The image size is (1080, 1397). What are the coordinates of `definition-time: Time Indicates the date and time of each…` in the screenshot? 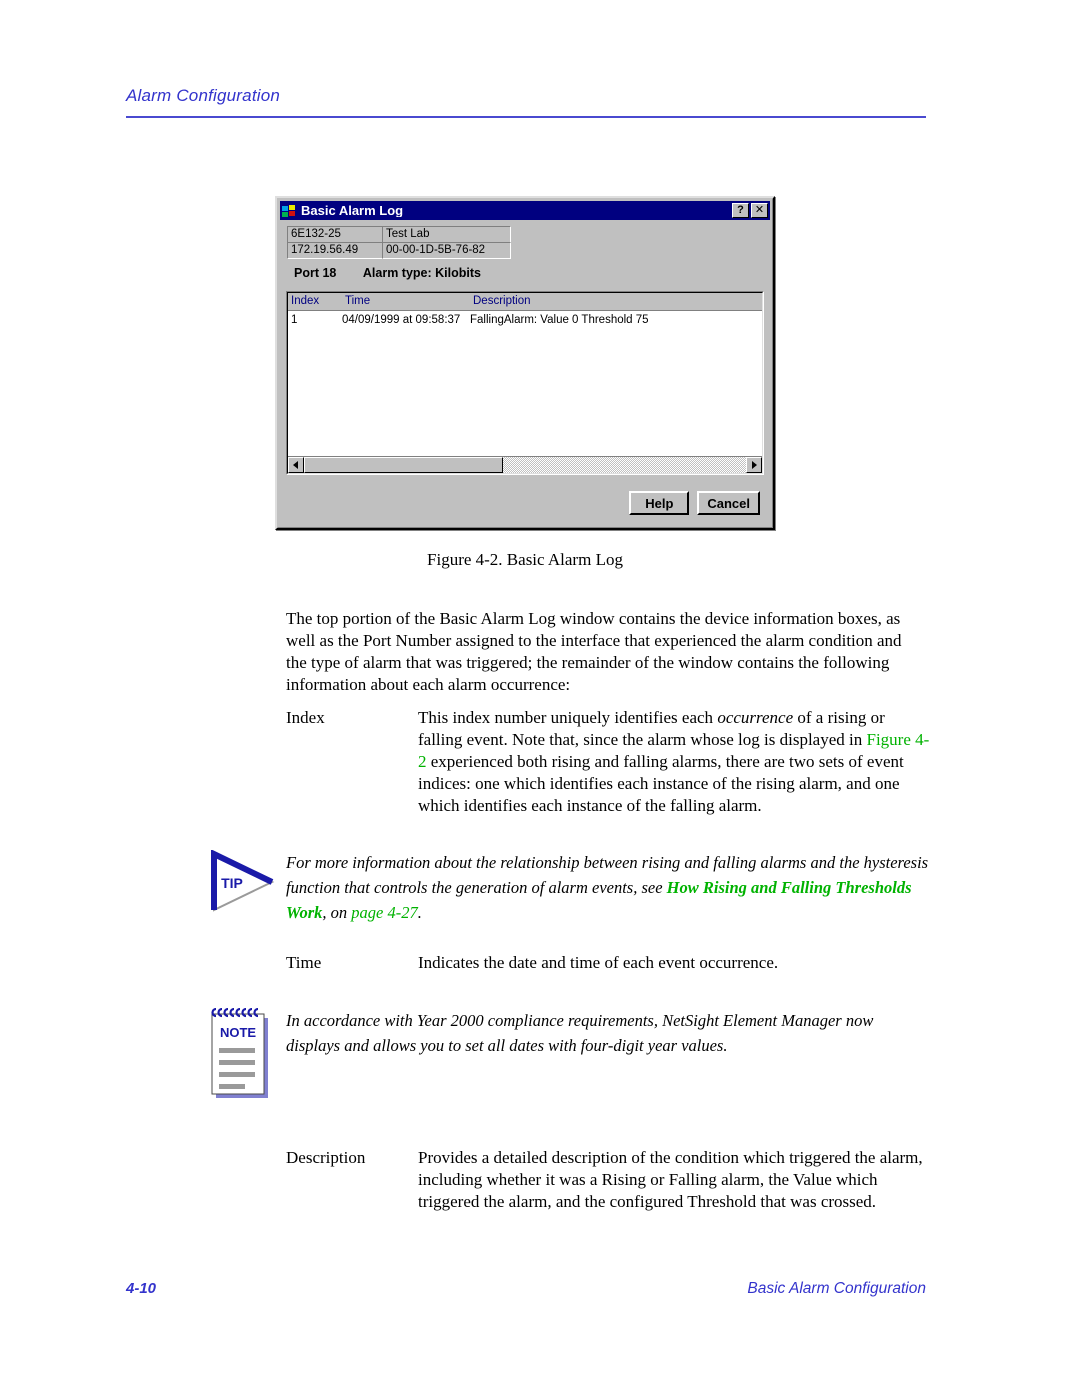 It's located at (608, 963).